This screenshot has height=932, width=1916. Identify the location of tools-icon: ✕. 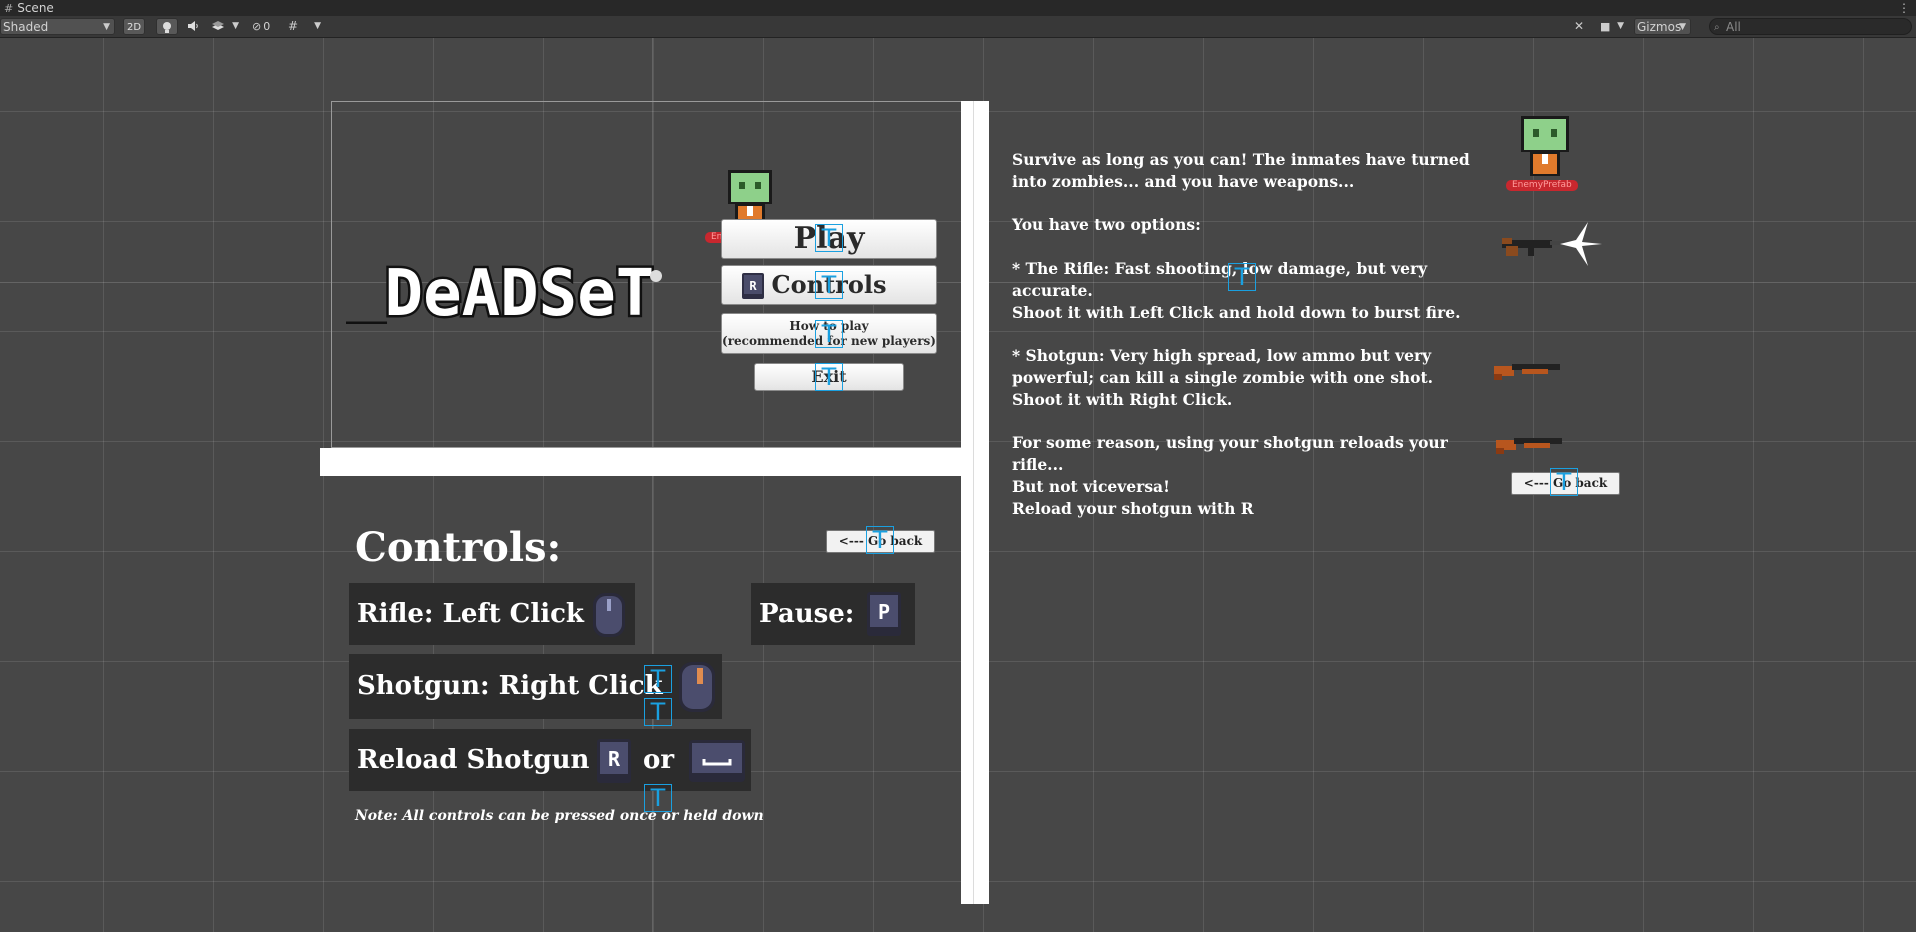
(1579, 26).